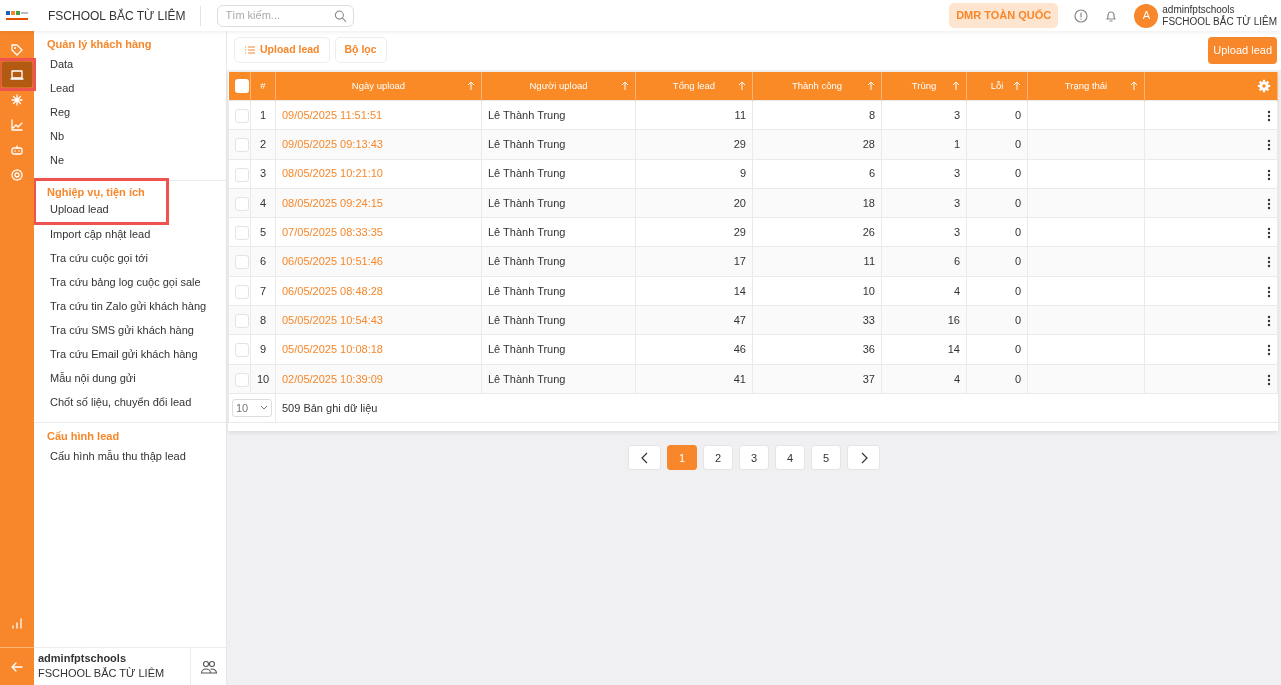  I want to click on sidebar-item: Import cập nhật lead, so click(130, 234).